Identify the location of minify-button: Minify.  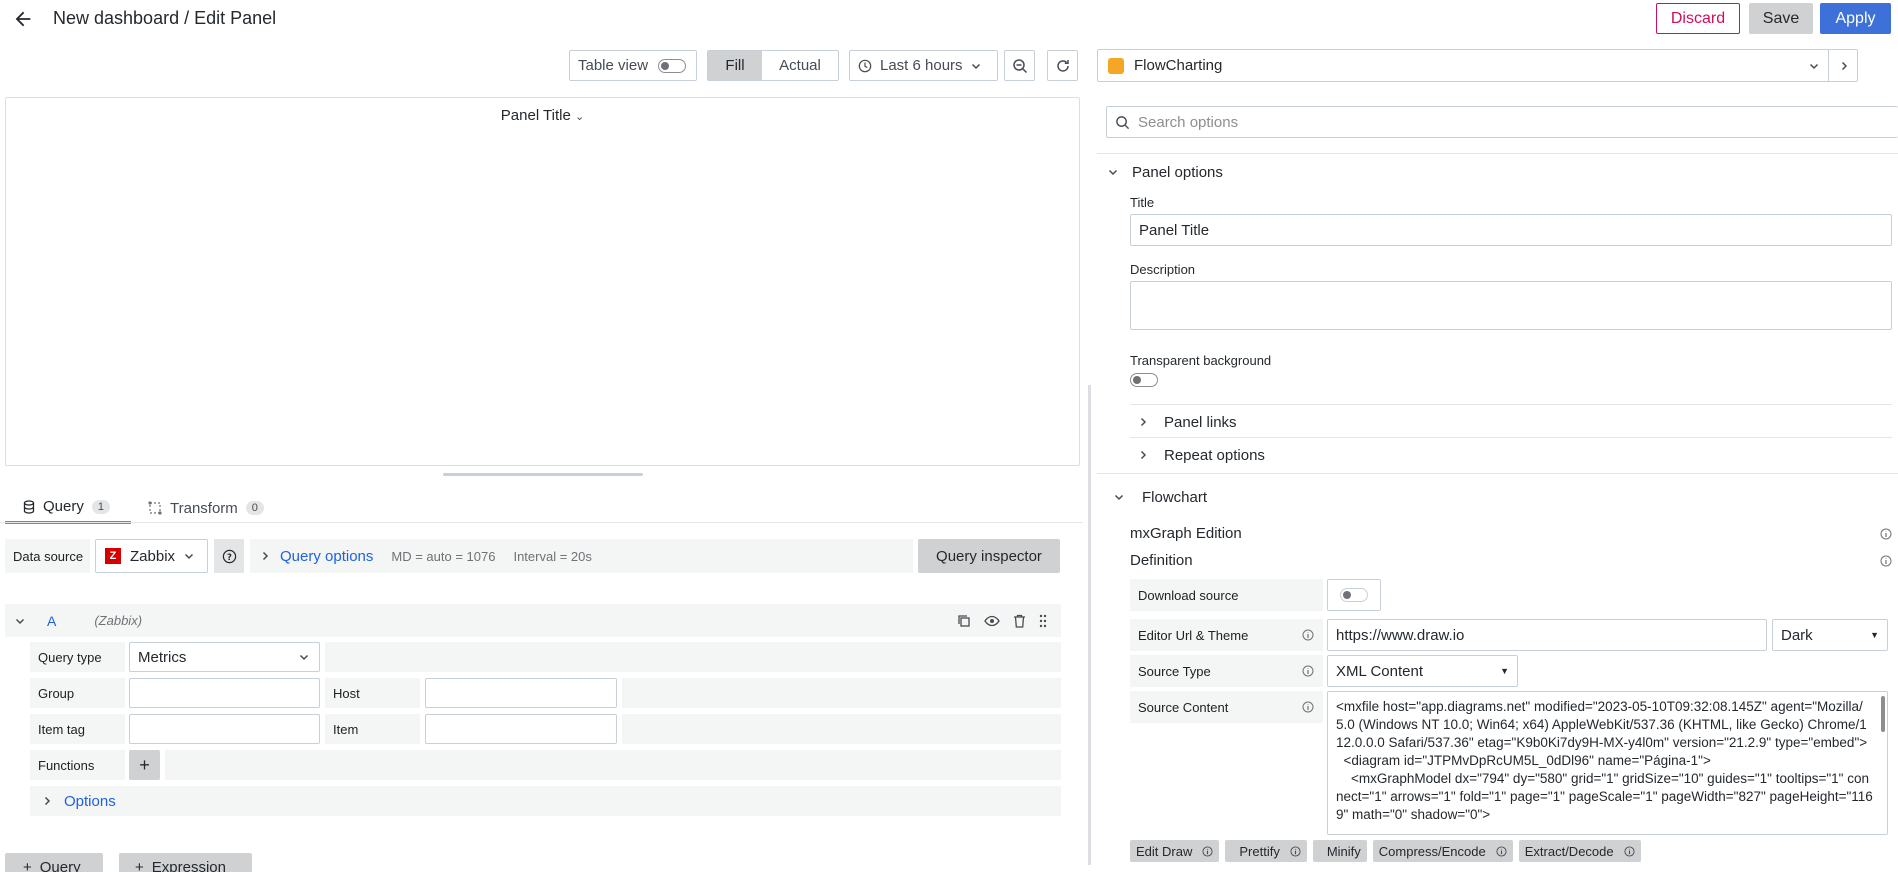
(1339, 851).